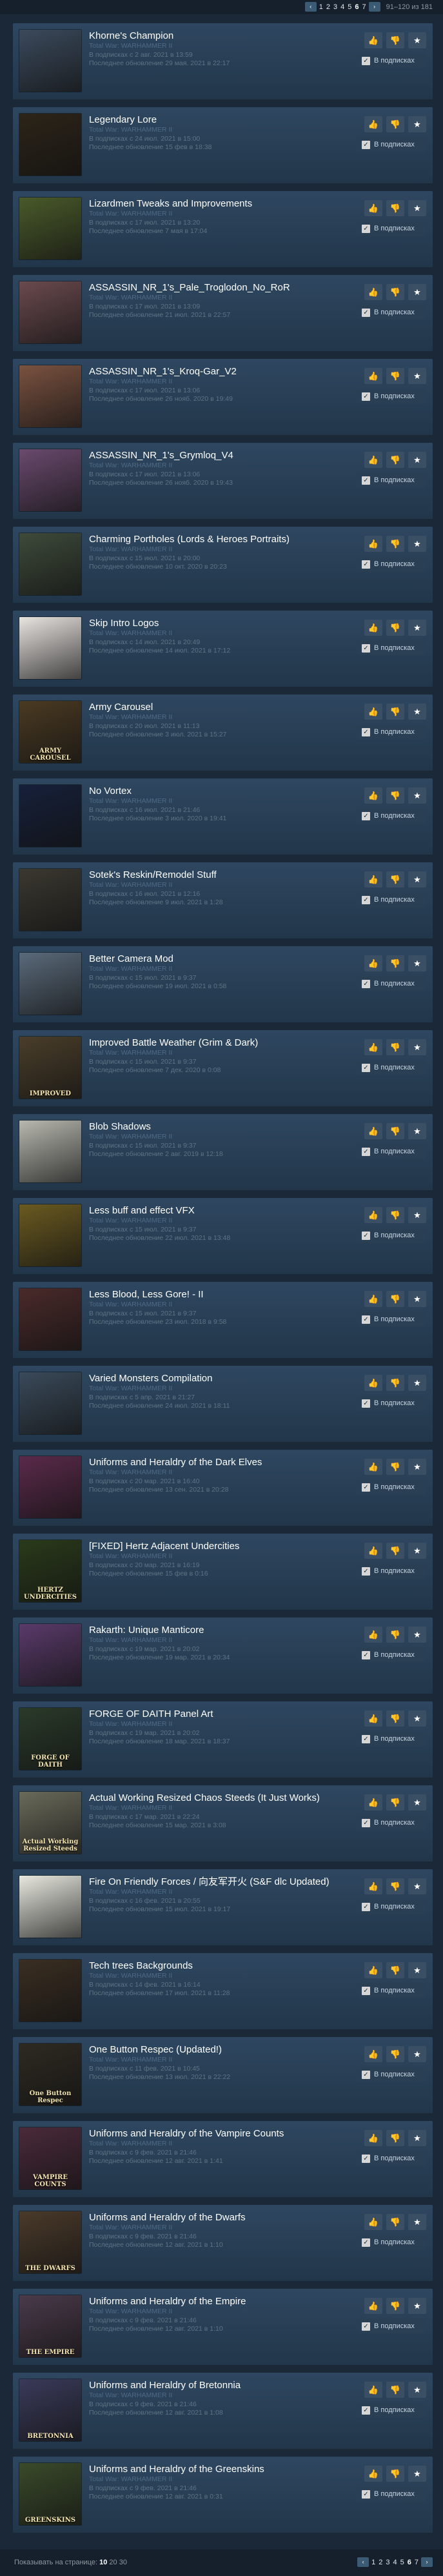 The image size is (443, 2576). What do you see at coordinates (50, 2410) in the screenshot?
I see `item-thumbnail: BRETONNIA` at bounding box center [50, 2410].